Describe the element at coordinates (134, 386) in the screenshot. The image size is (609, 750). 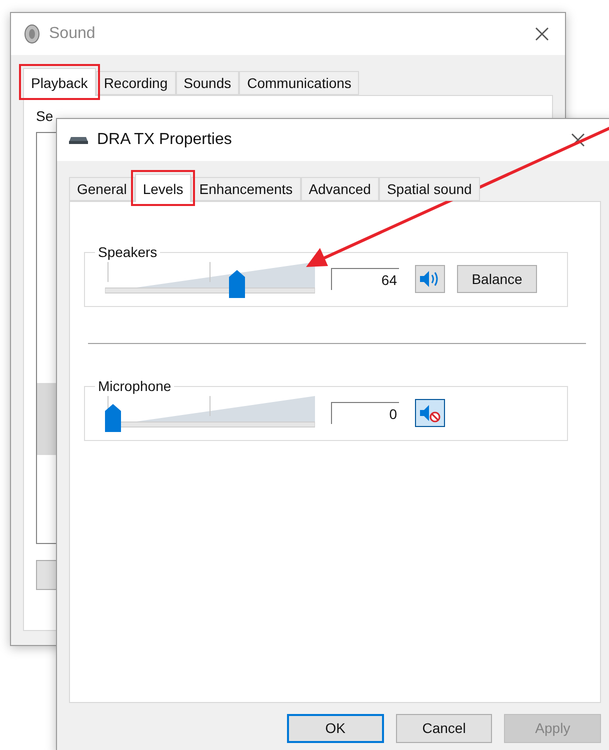
I see `channel-label: Microphone` at that location.